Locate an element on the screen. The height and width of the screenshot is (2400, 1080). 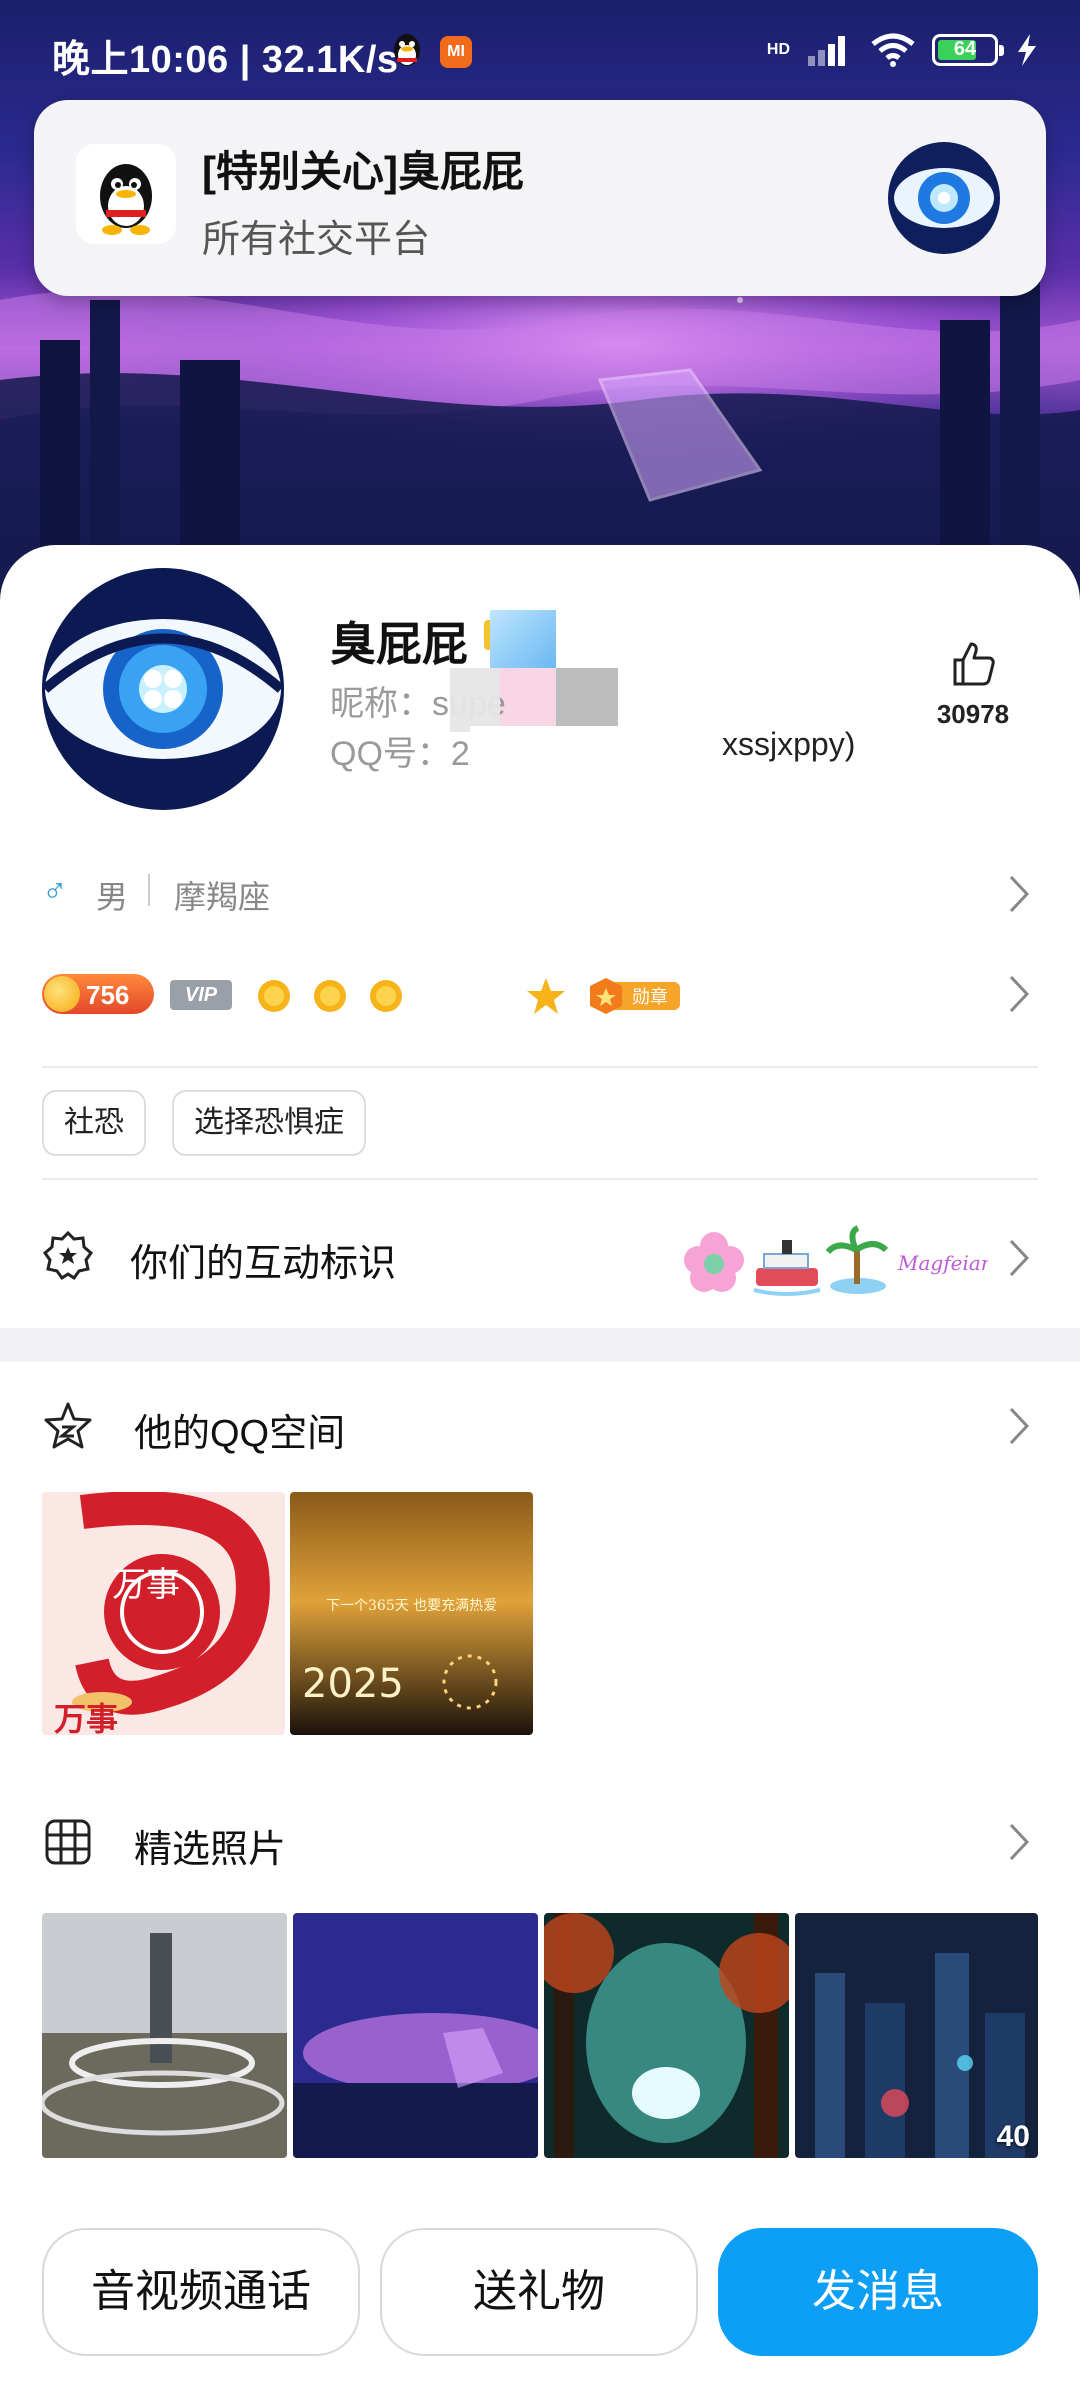
photos-header: 精选照片 is located at coordinates (540, 1843).